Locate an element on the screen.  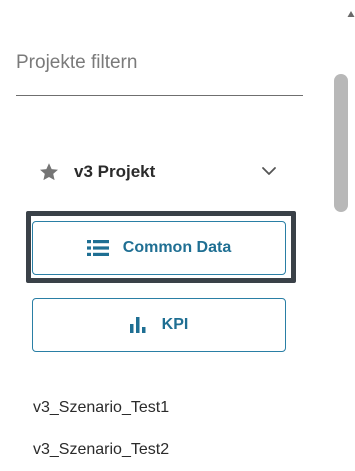
scroll-up-arrow-icon is located at coordinates (351, 14).